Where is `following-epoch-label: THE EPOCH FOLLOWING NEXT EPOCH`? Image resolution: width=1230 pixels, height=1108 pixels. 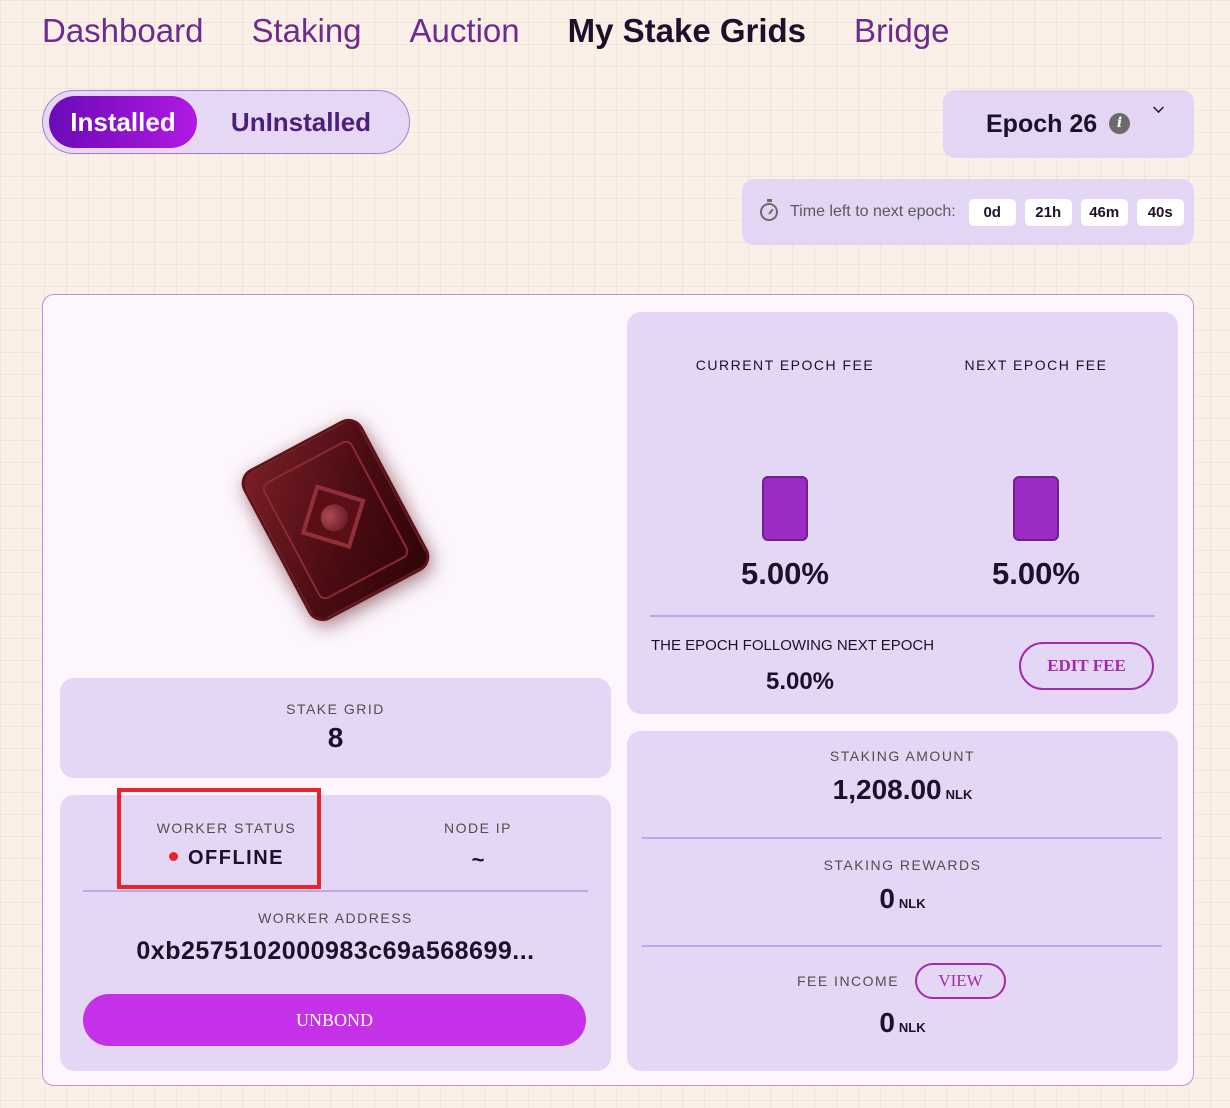
following-epoch-label: THE EPOCH FOLLOWING NEXT EPOCH is located at coordinates (793, 645).